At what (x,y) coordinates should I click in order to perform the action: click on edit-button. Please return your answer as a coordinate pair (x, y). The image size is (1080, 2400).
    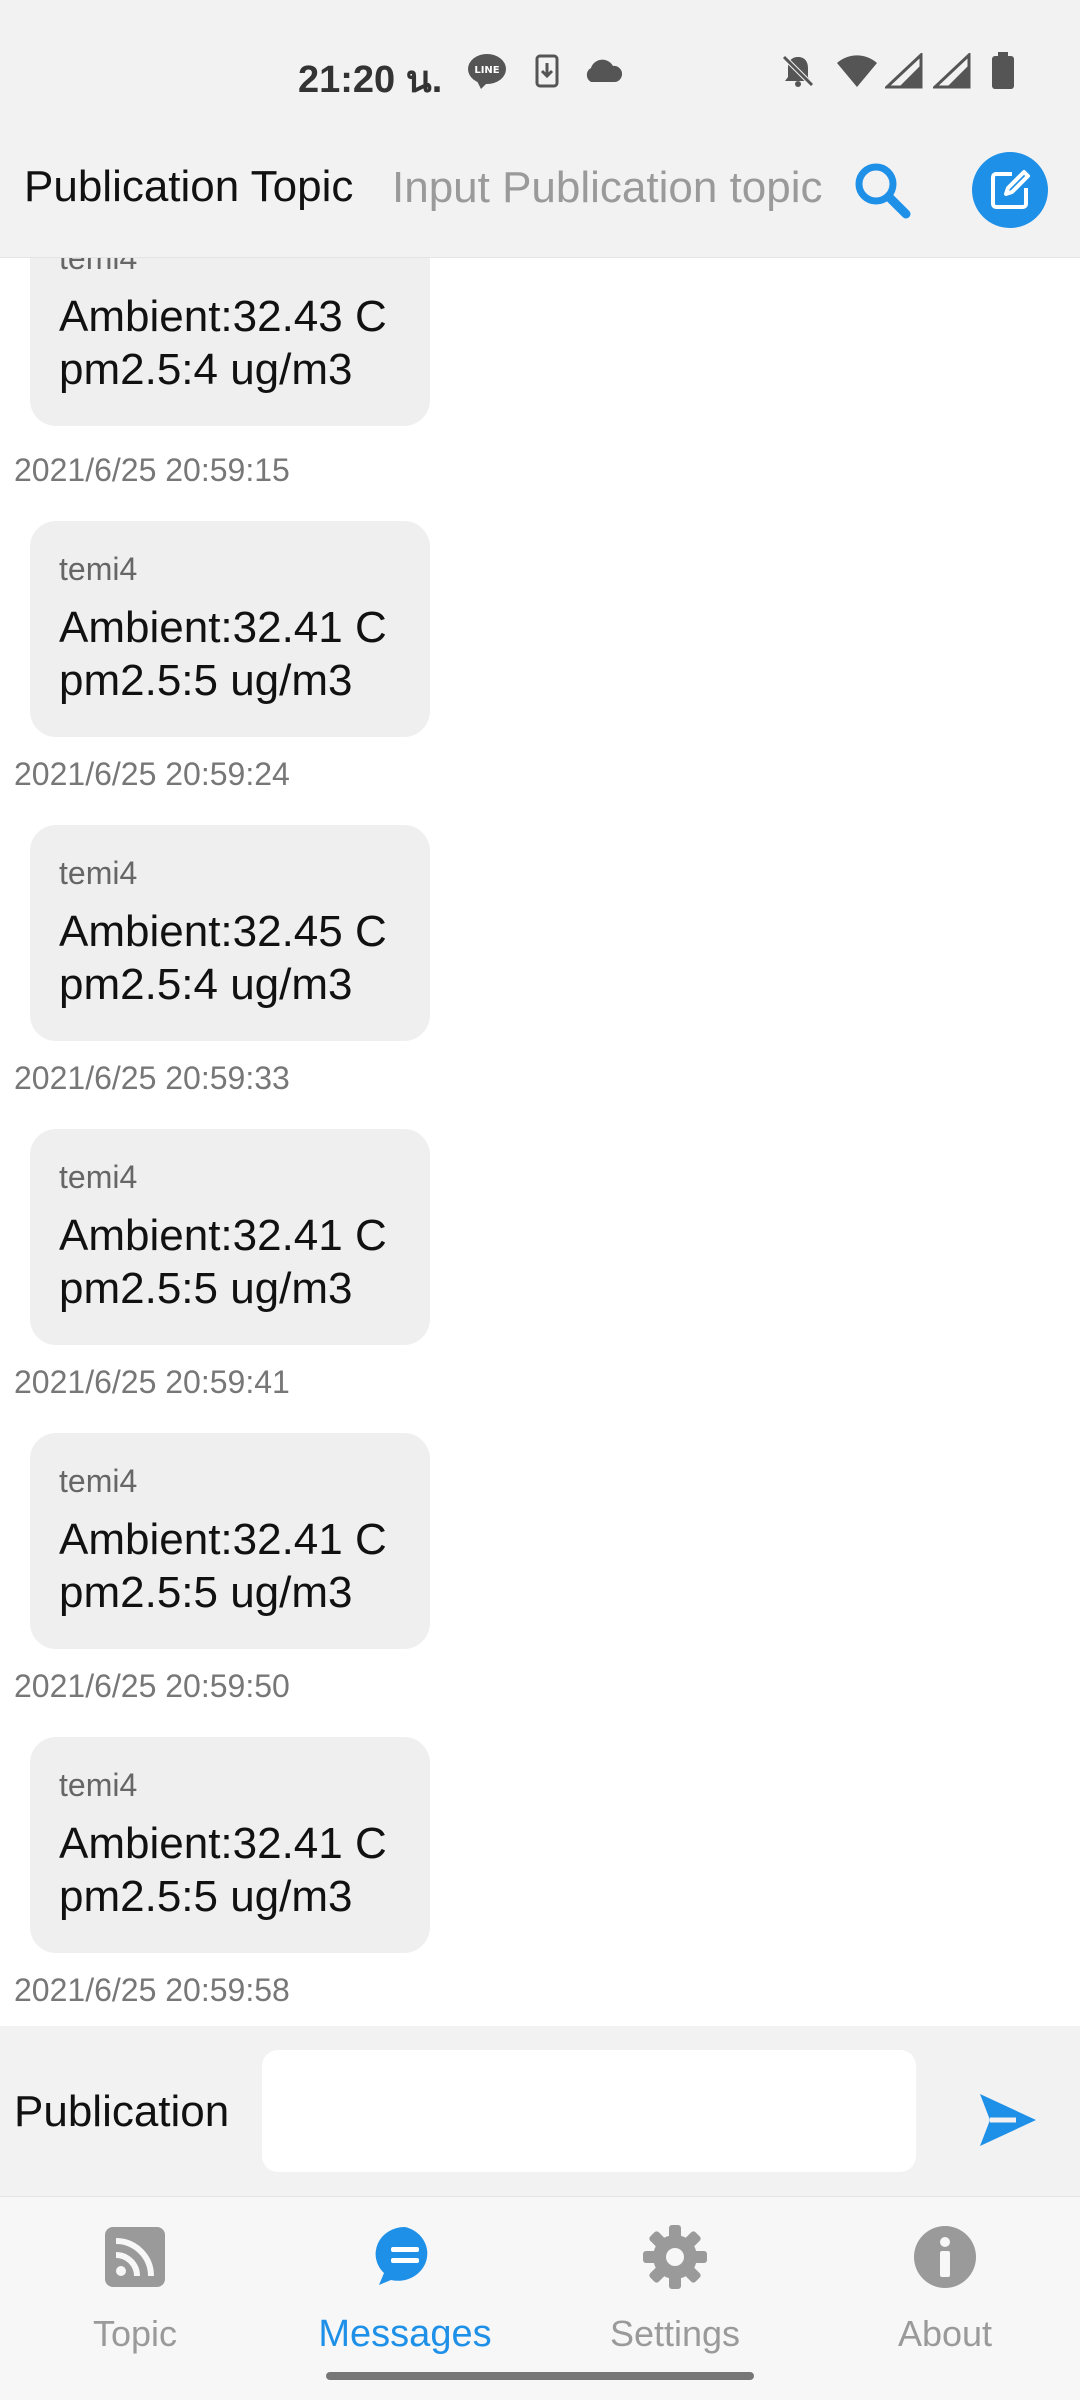
    Looking at the image, I should click on (1010, 190).